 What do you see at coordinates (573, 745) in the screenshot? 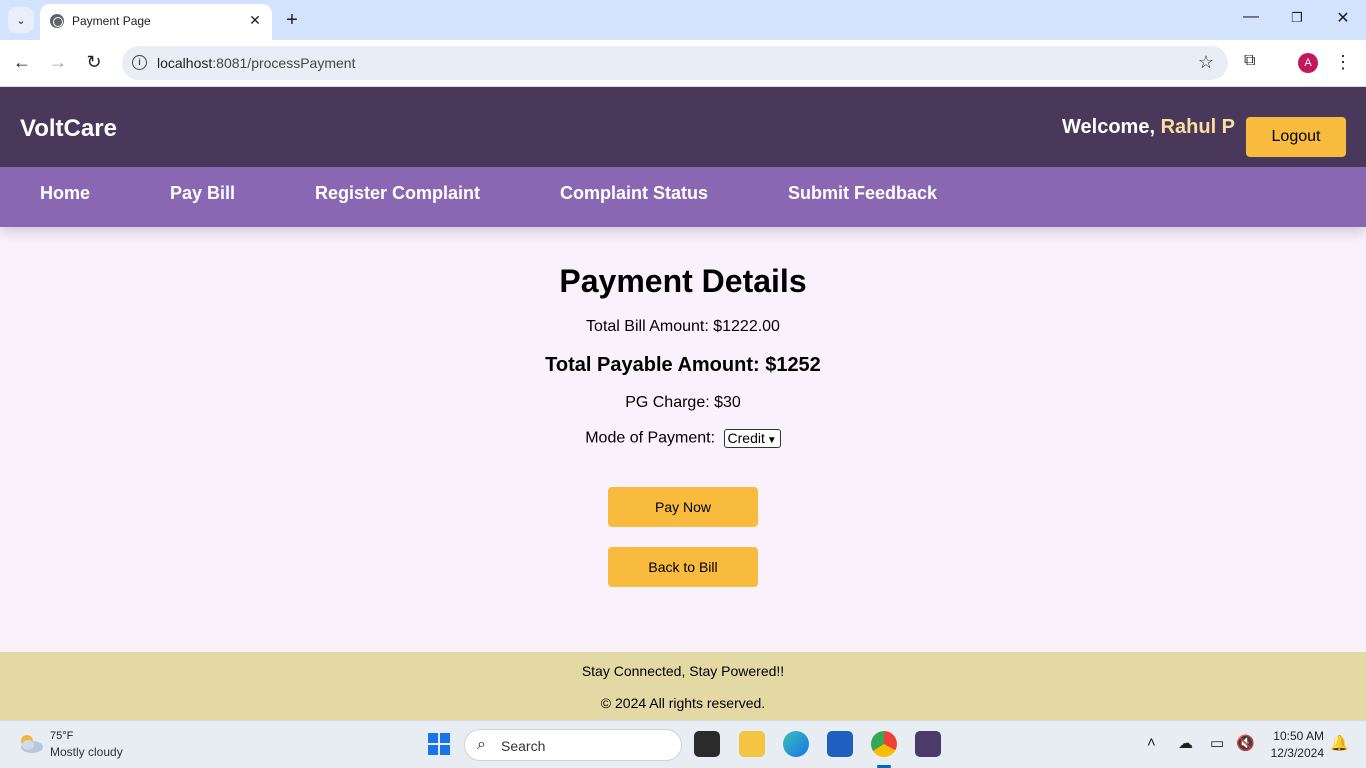
I see `taskbar-search: ⌕ Search` at bounding box center [573, 745].